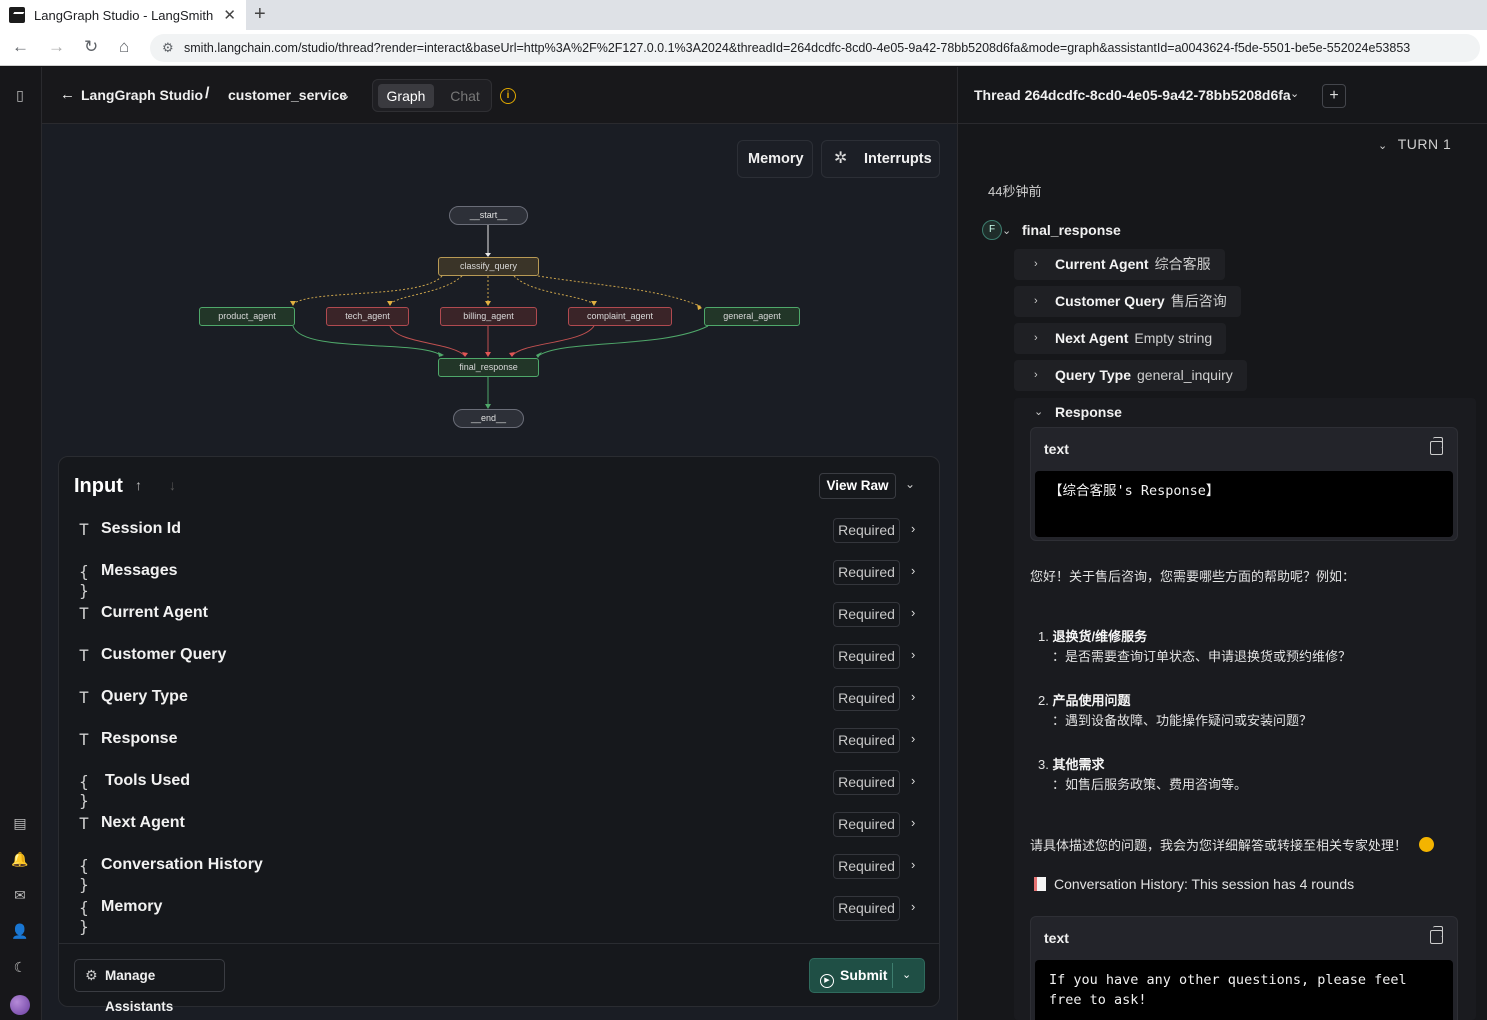 The image size is (1487, 1020). What do you see at coordinates (91, 47) in the screenshot?
I see `reload-icon: ↻` at bounding box center [91, 47].